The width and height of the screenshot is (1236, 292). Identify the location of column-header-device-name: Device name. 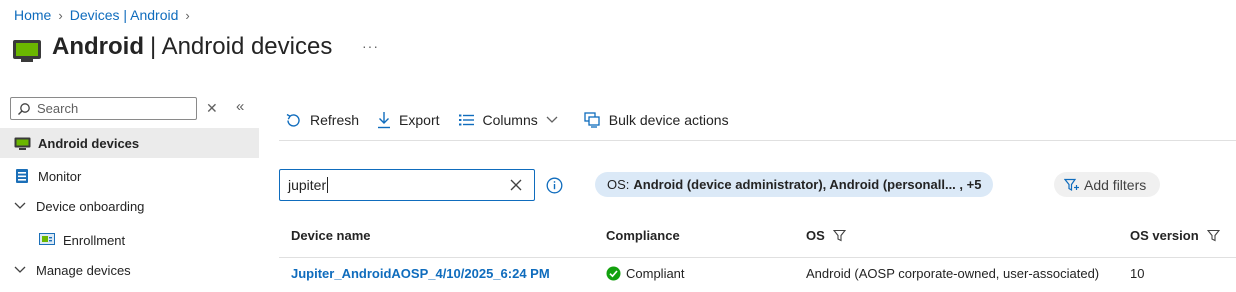
(331, 235).